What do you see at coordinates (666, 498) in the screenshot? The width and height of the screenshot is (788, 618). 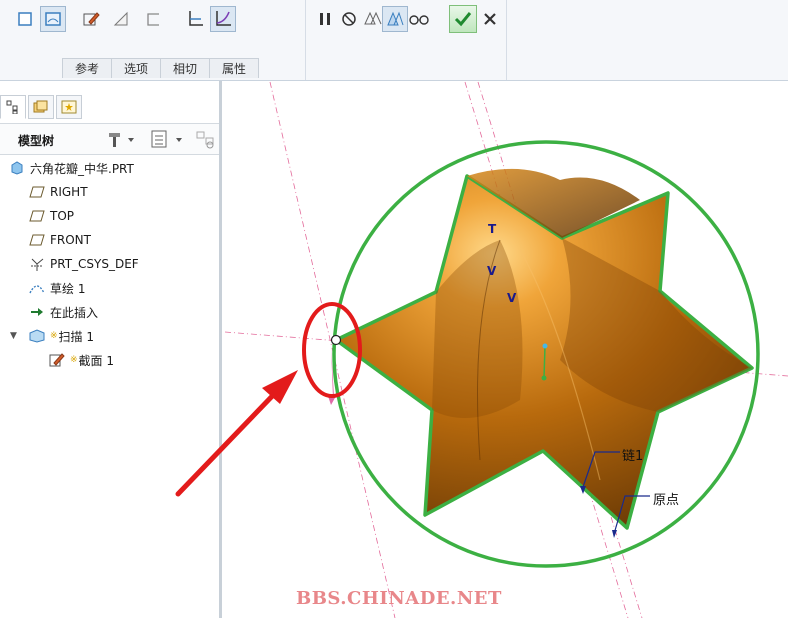 I see `origin-label: 原点` at bounding box center [666, 498].